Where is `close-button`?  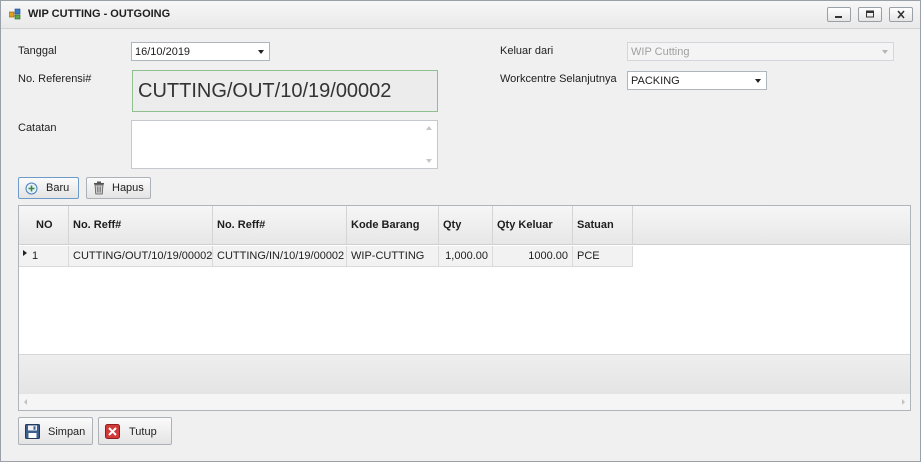
close-button is located at coordinates (901, 14).